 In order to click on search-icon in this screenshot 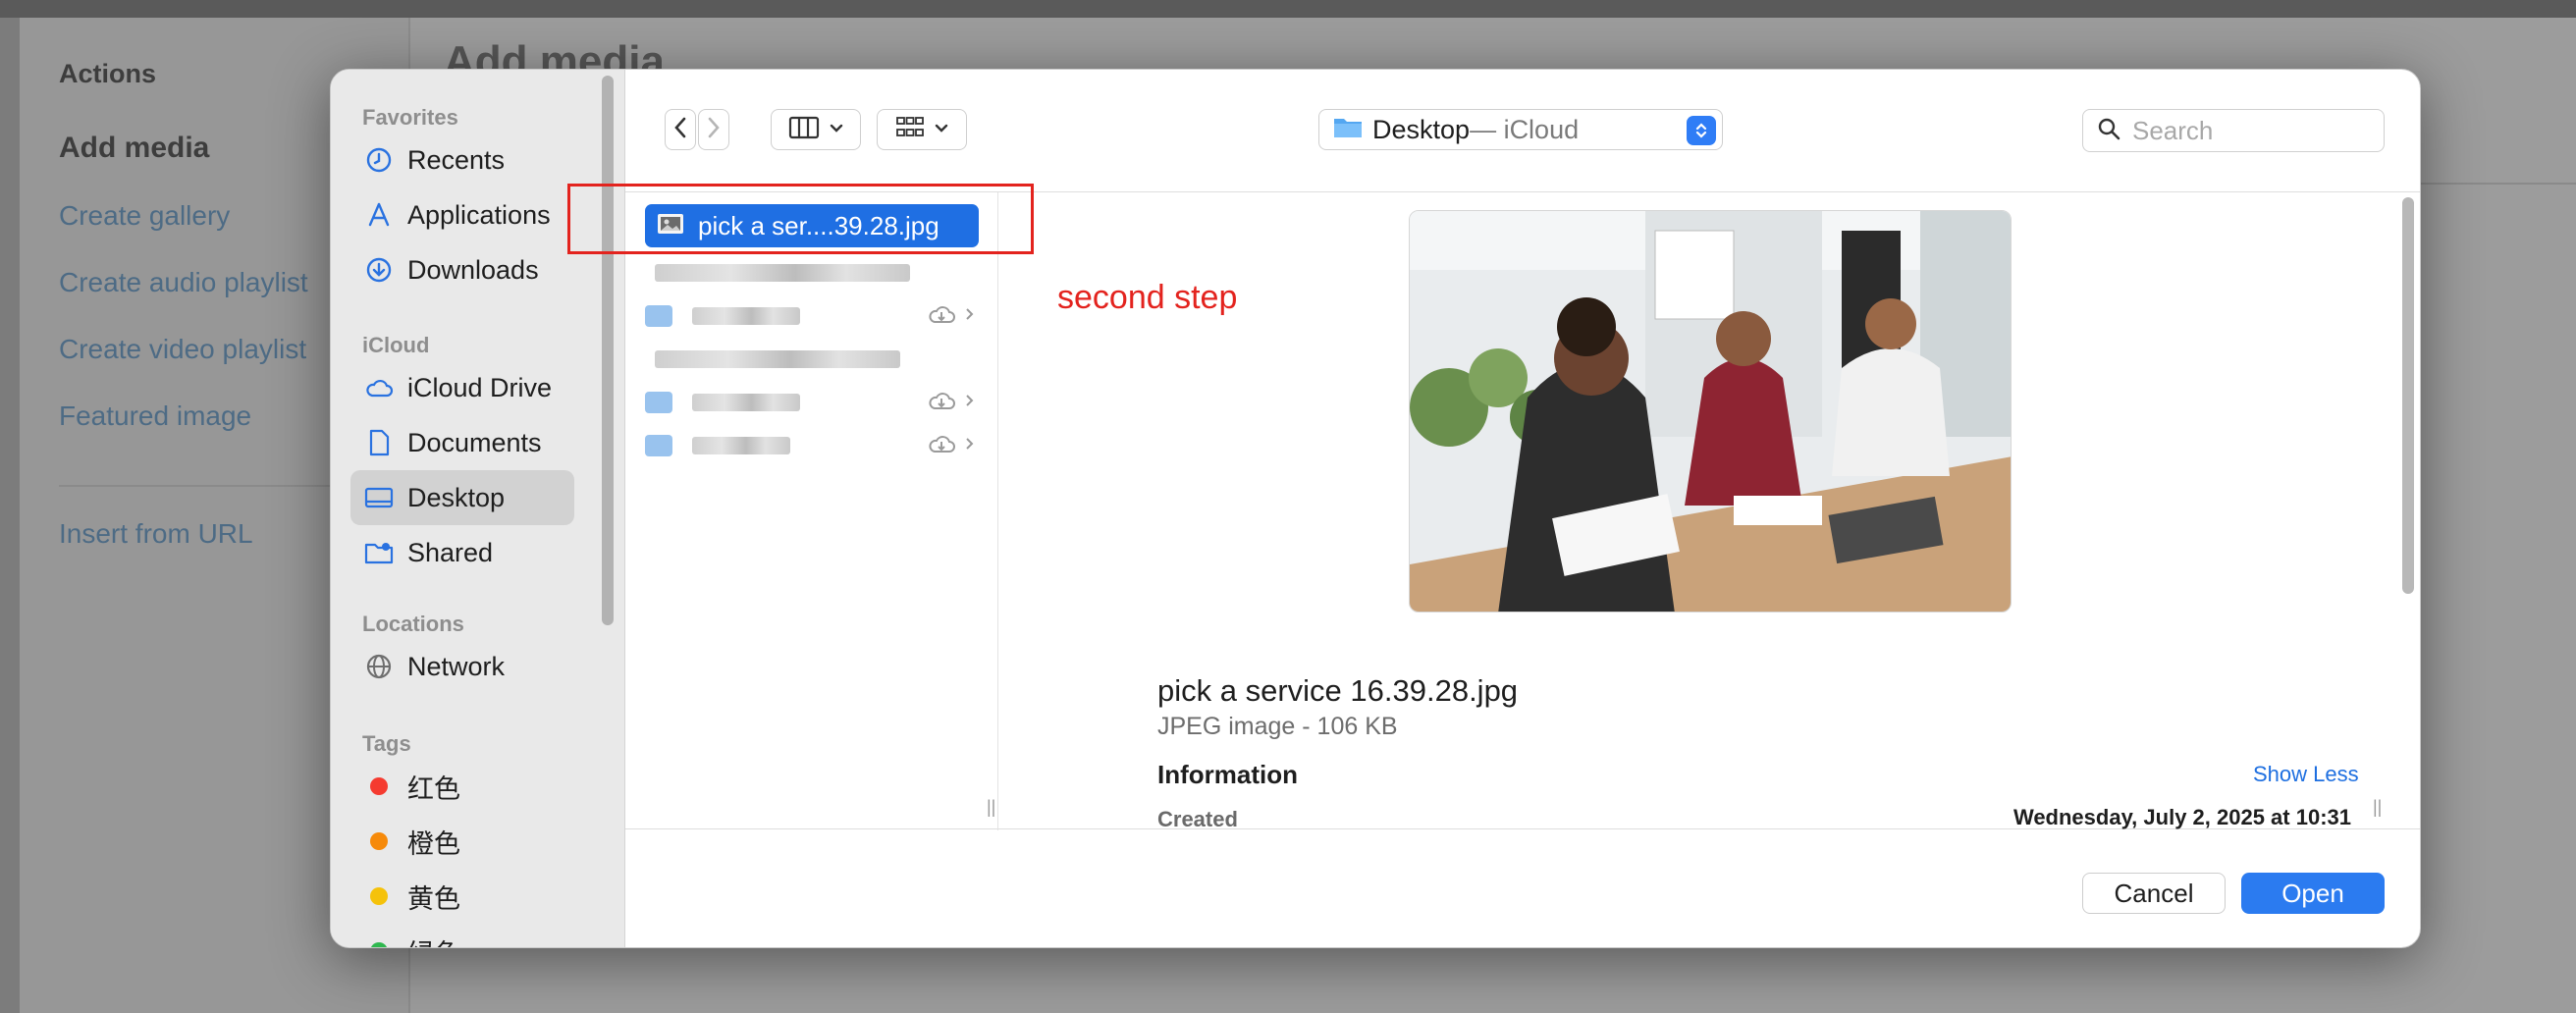, I will do `click(2108, 131)`.